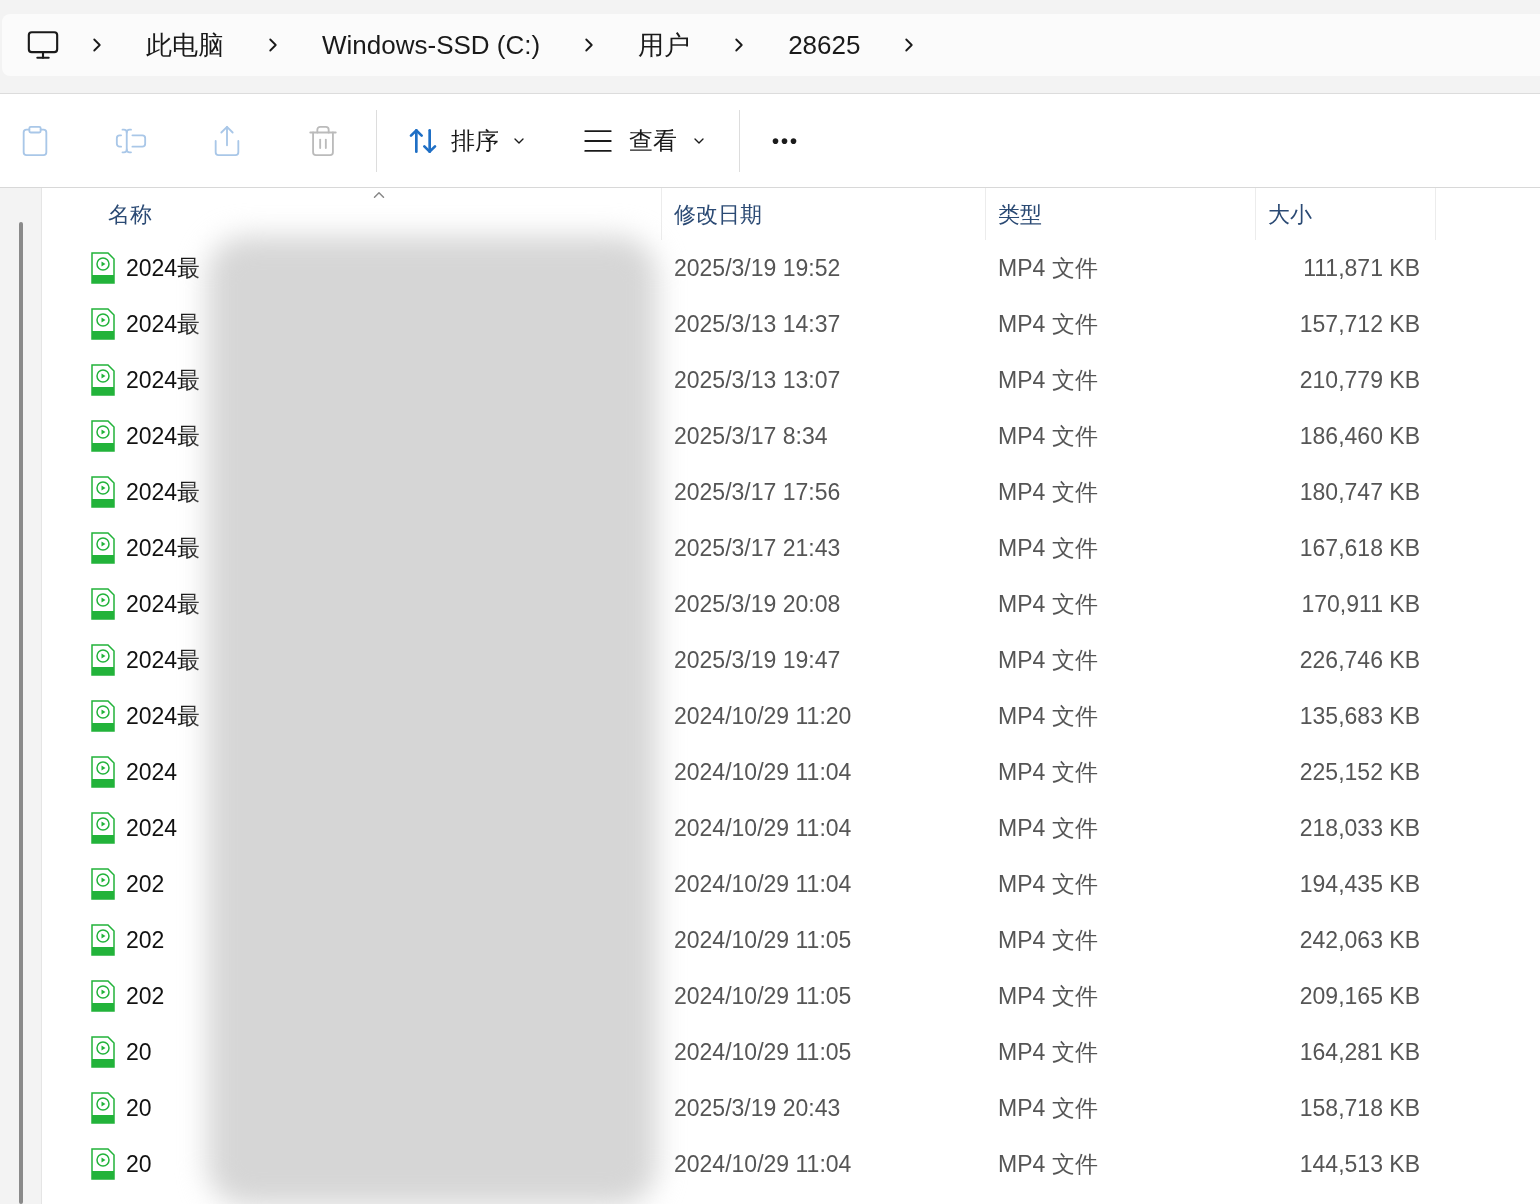  What do you see at coordinates (1020, 214) in the screenshot?
I see `column-header: 类型` at bounding box center [1020, 214].